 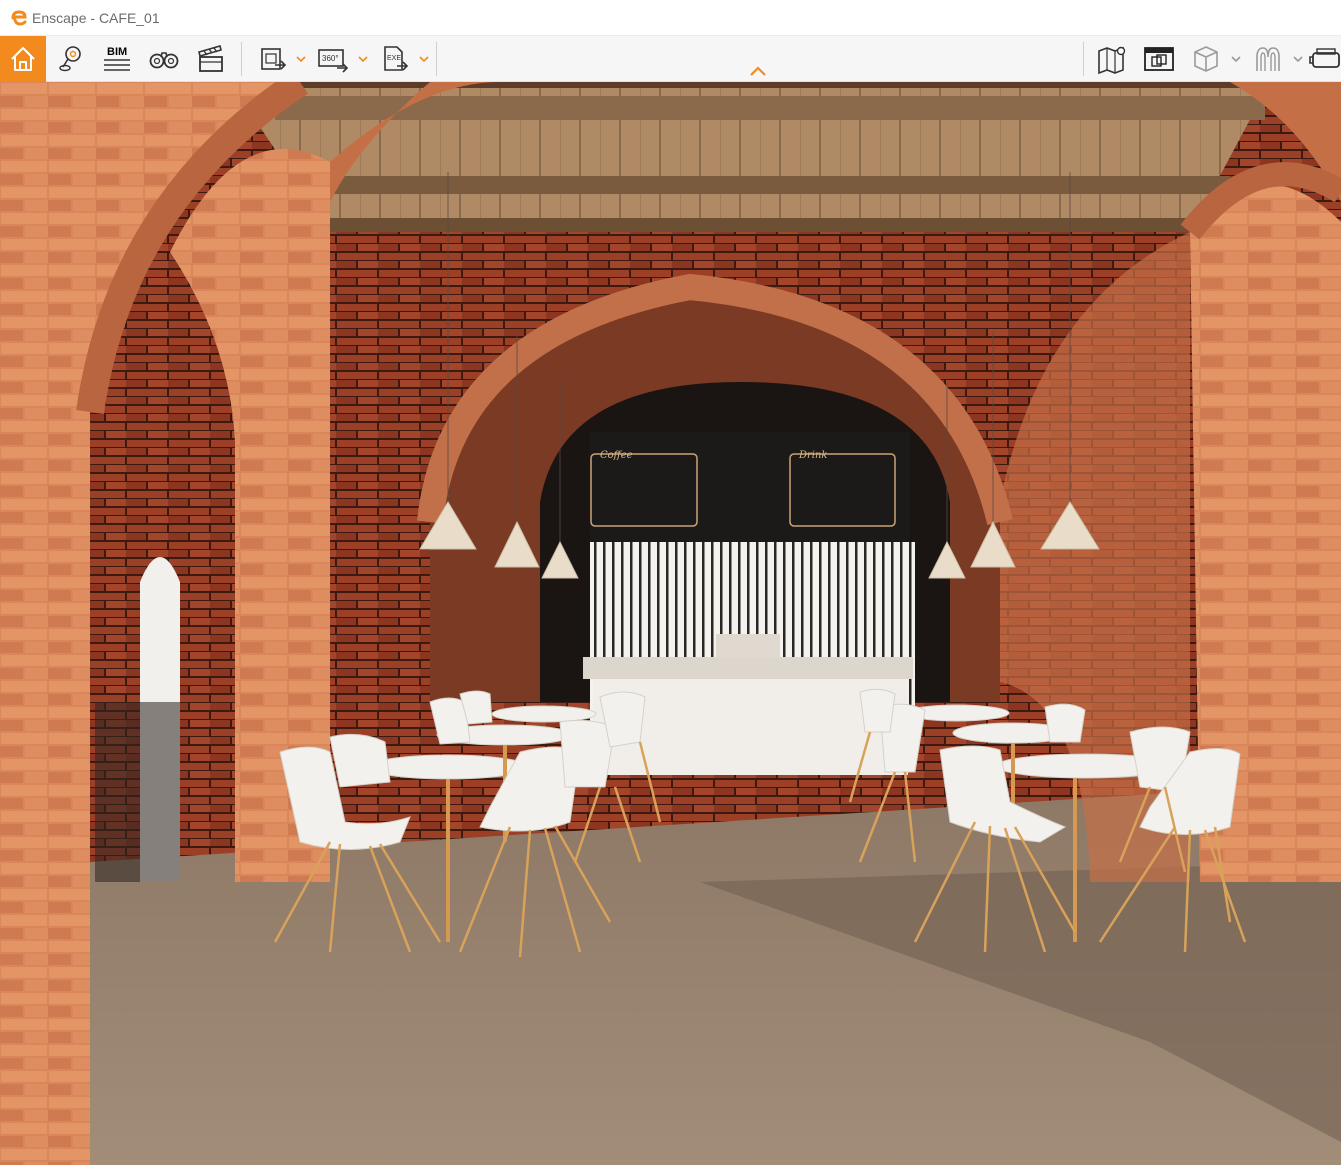 I want to click on arch-view-dropdown, so click(x=1298, y=59).